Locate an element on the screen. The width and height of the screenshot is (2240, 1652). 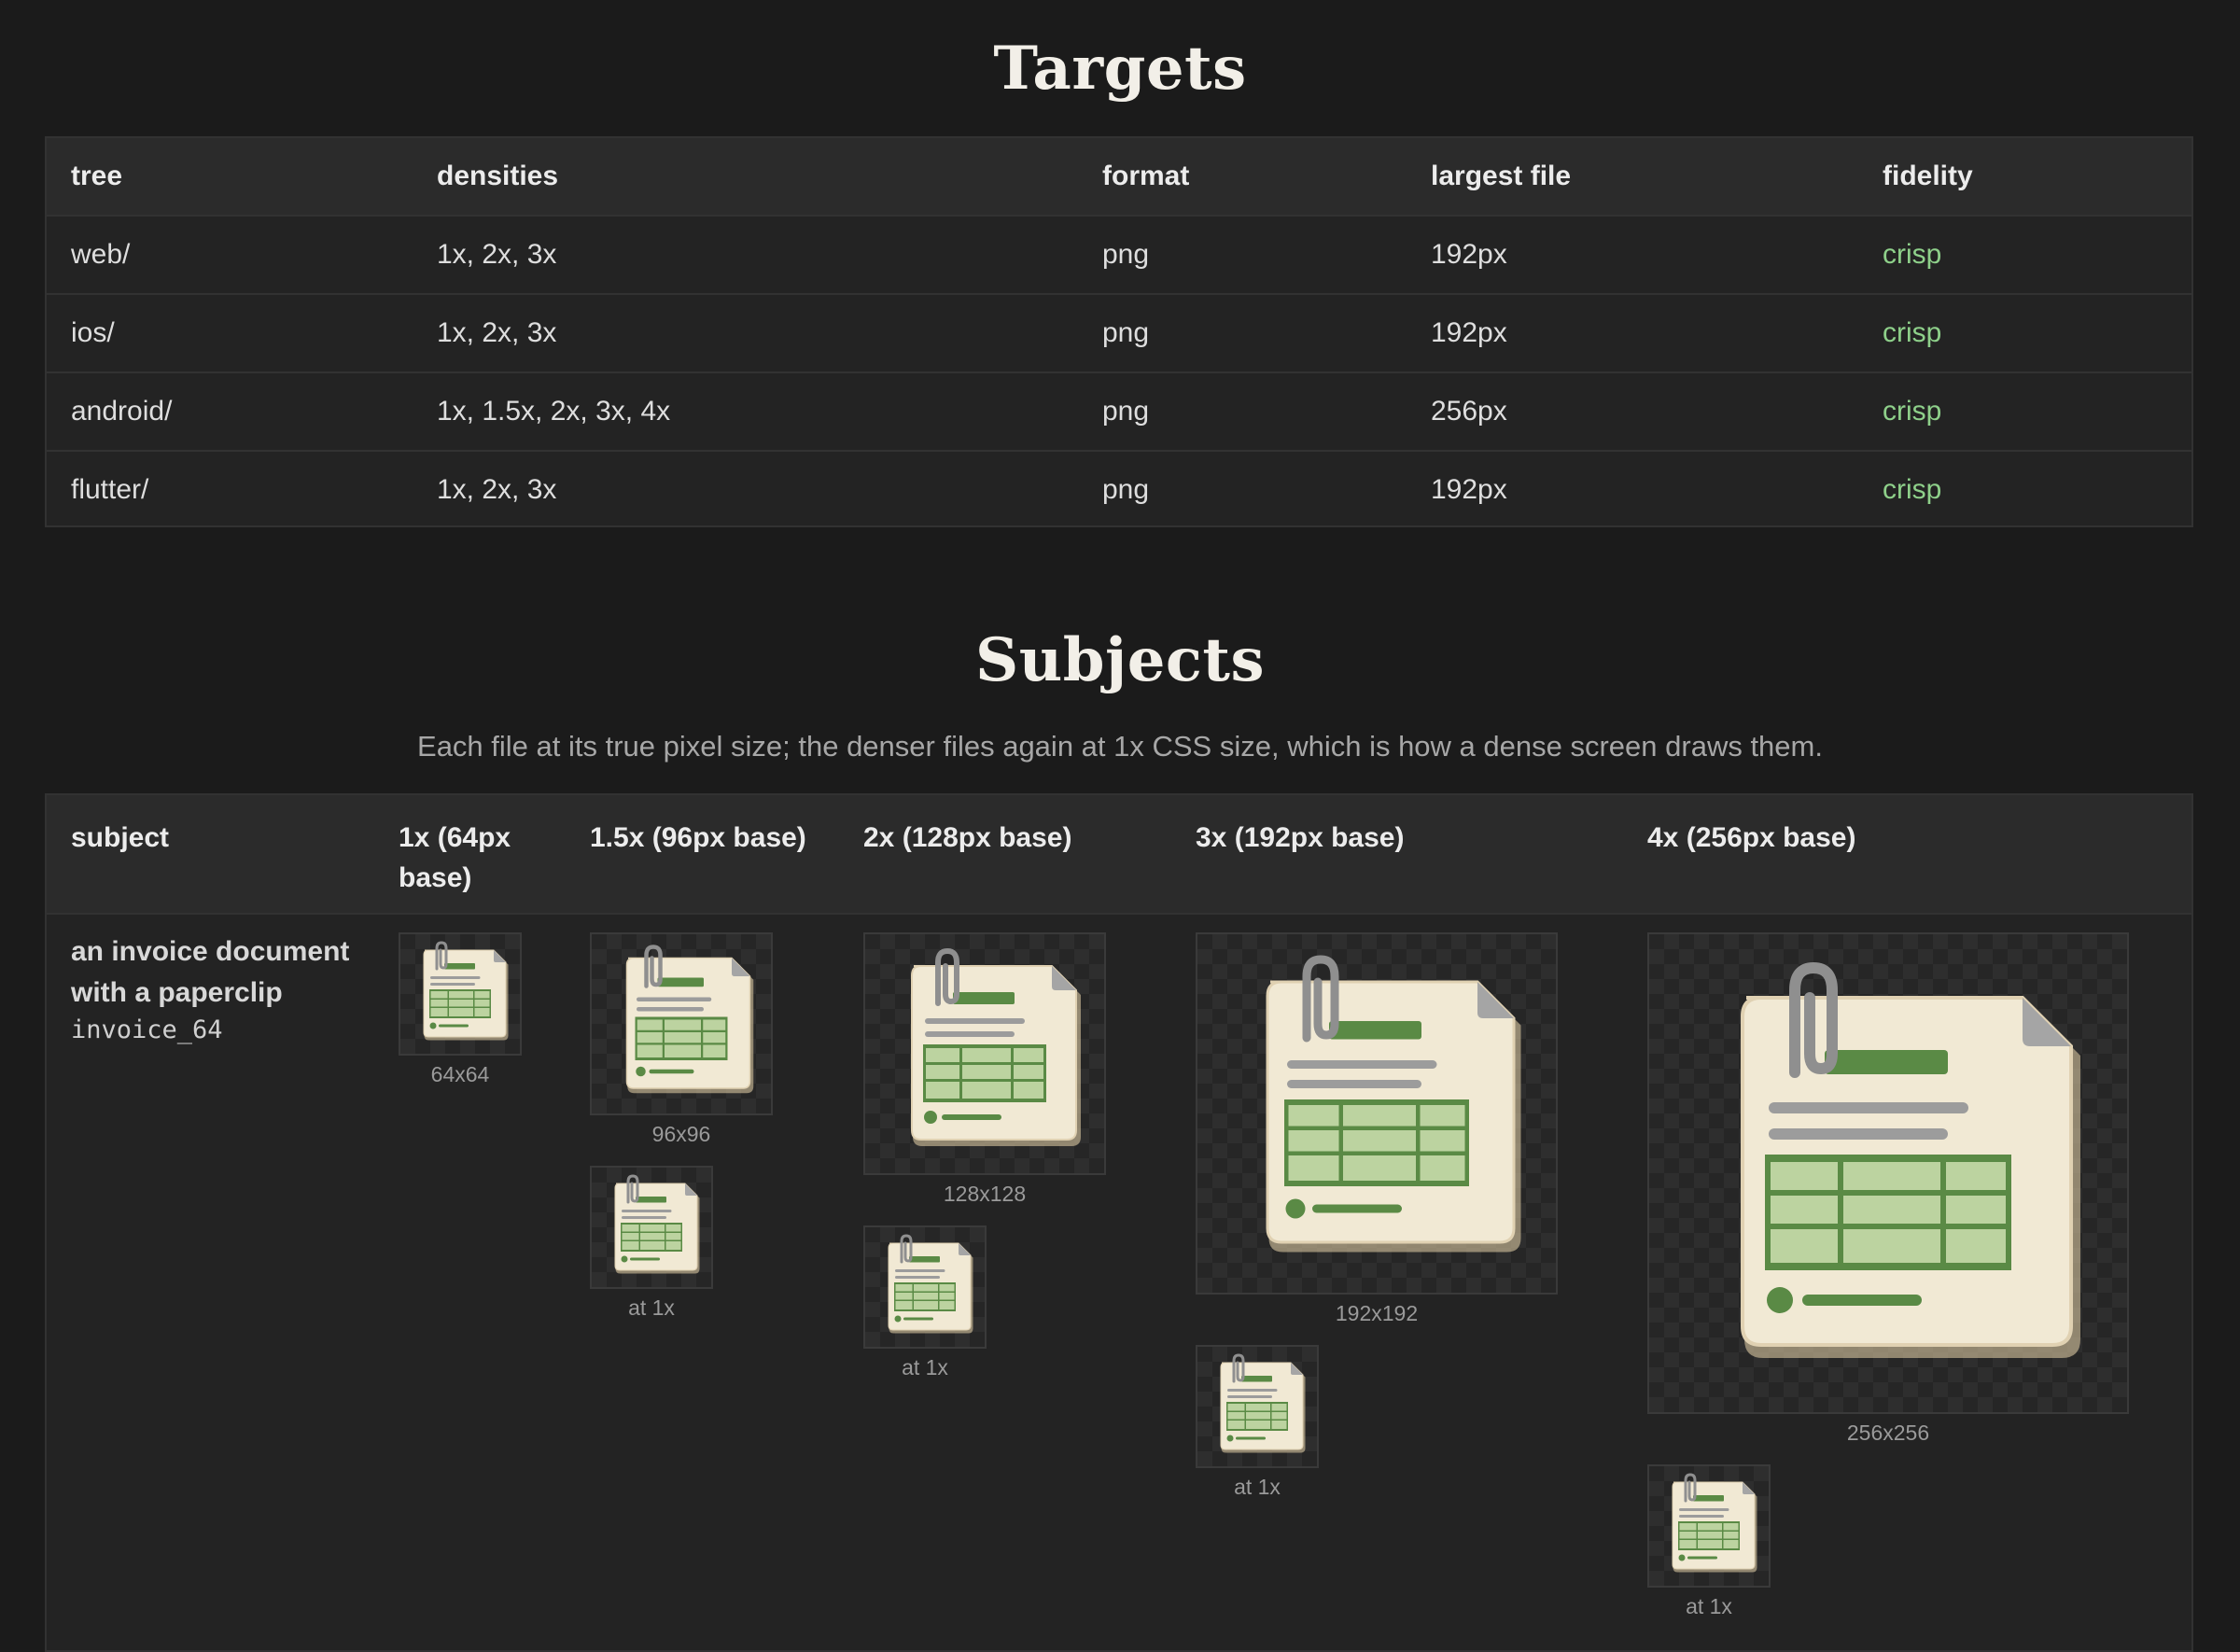
col-tree: tree is located at coordinates (230, 177).